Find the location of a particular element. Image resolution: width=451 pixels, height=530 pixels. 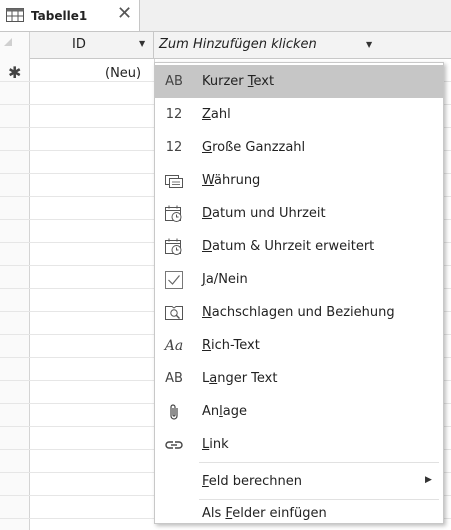

new-row-id-cell: (Neu) is located at coordinates (123, 73).